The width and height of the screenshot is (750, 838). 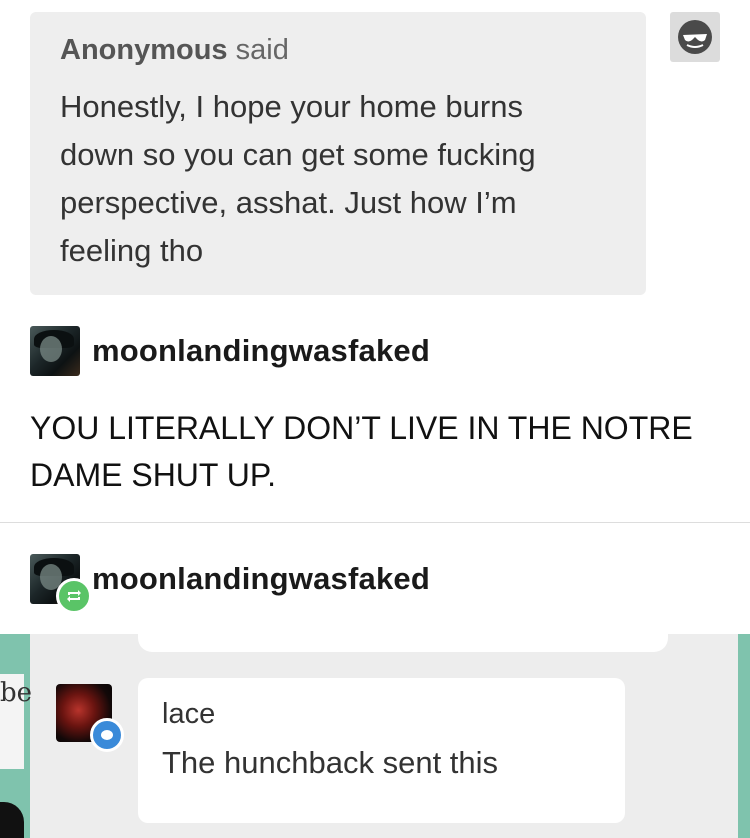 What do you see at coordinates (107, 735) in the screenshot?
I see `message-bubble-icon` at bounding box center [107, 735].